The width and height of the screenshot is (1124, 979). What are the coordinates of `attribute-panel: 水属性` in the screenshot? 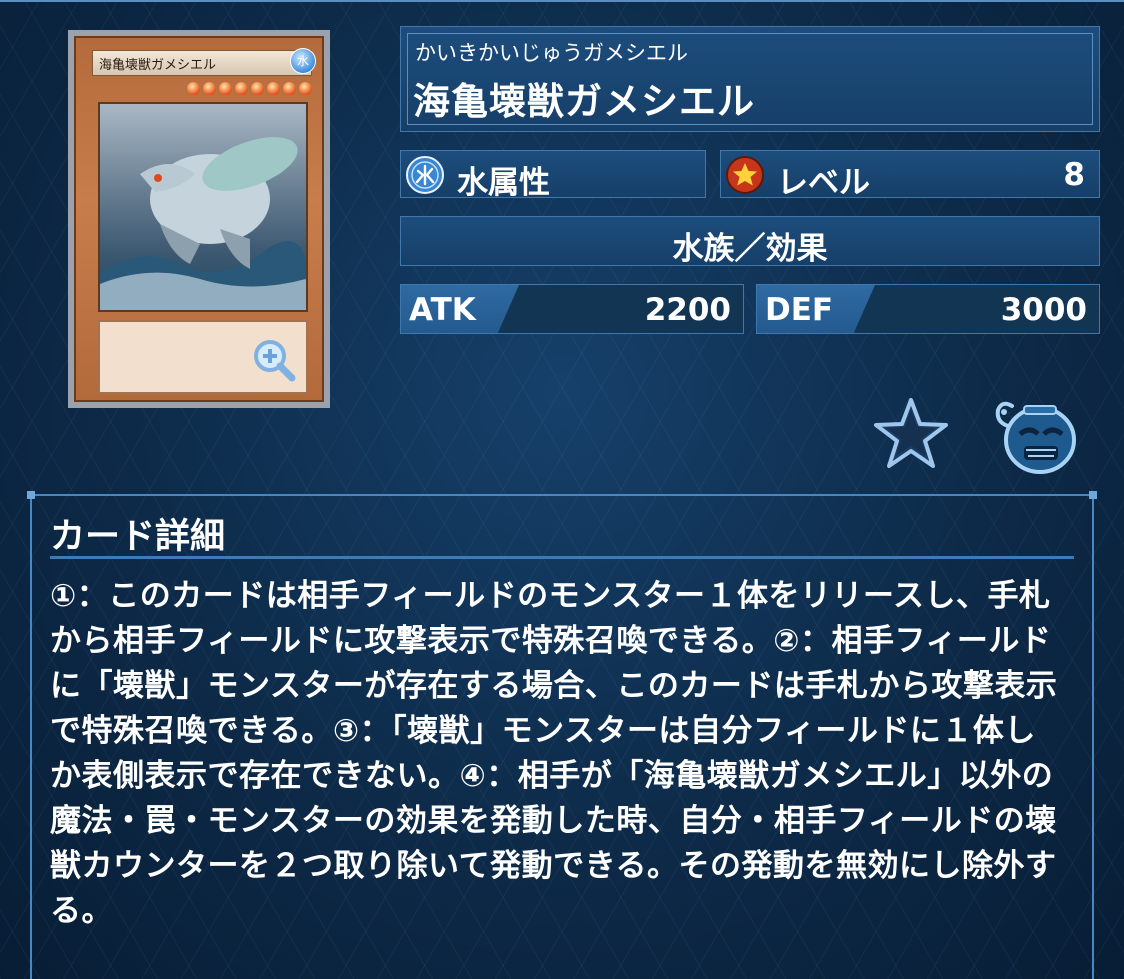 It's located at (553, 175).